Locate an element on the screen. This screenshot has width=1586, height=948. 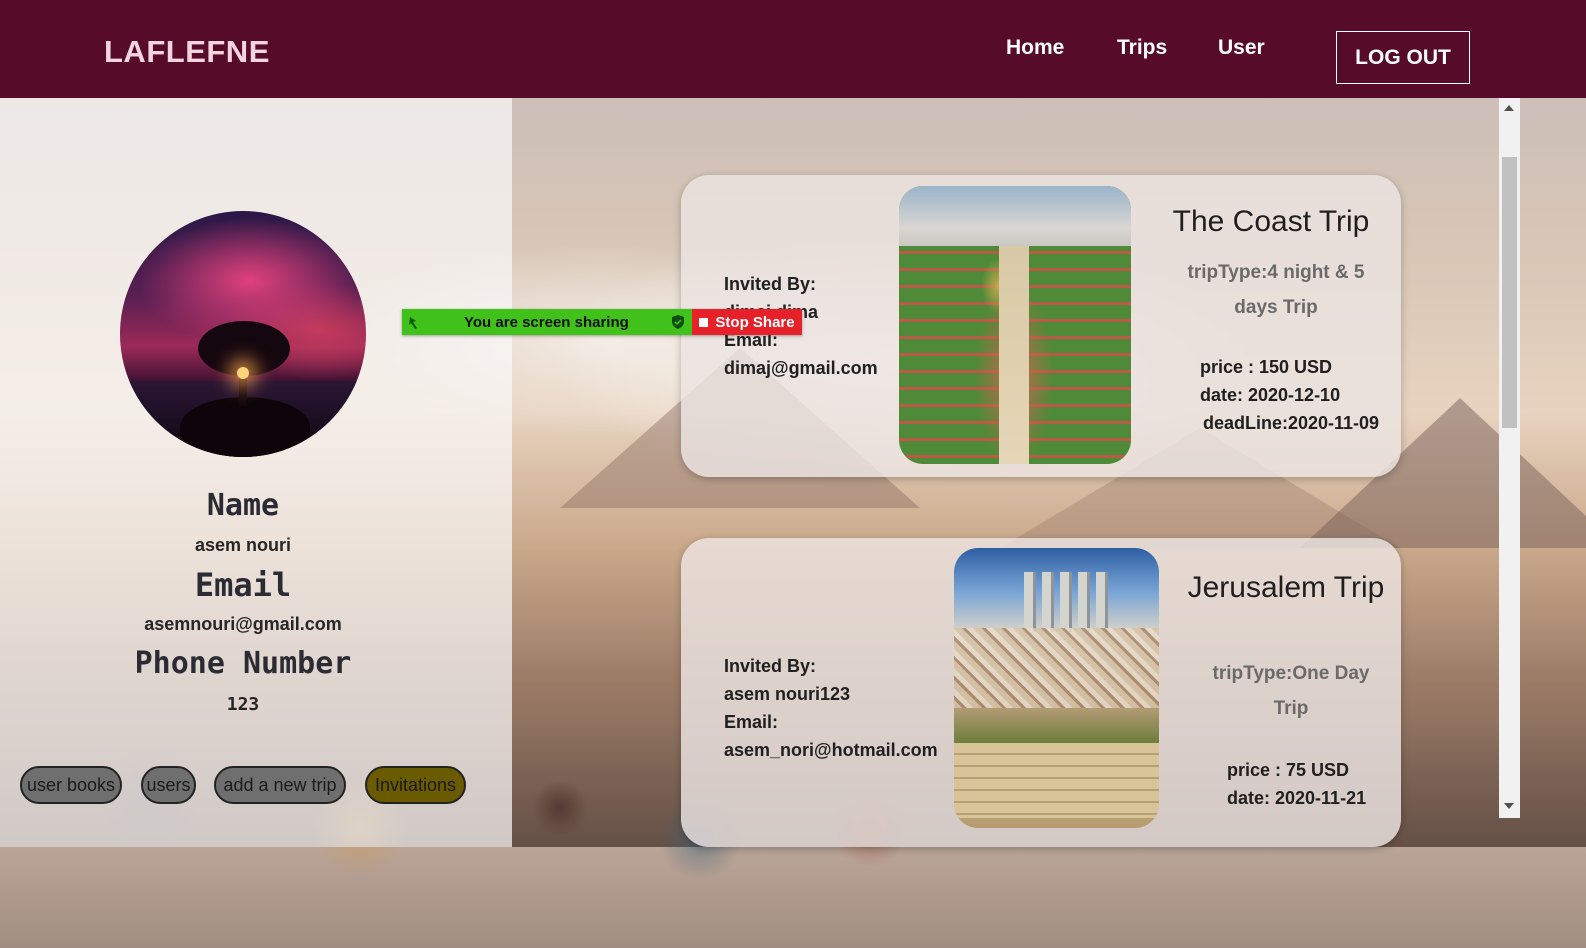
screen-share-bar: You are screen sharing Stop Share is located at coordinates (602, 322).